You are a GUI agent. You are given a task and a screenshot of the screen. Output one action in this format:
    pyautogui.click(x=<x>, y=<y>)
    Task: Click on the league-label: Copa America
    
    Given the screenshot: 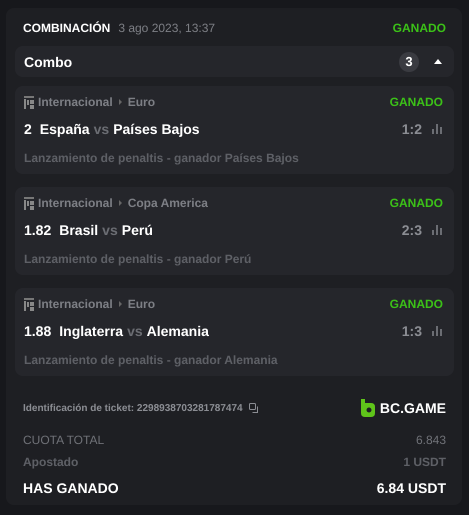 What is the action you would take?
    pyautogui.click(x=168, y=203)
    